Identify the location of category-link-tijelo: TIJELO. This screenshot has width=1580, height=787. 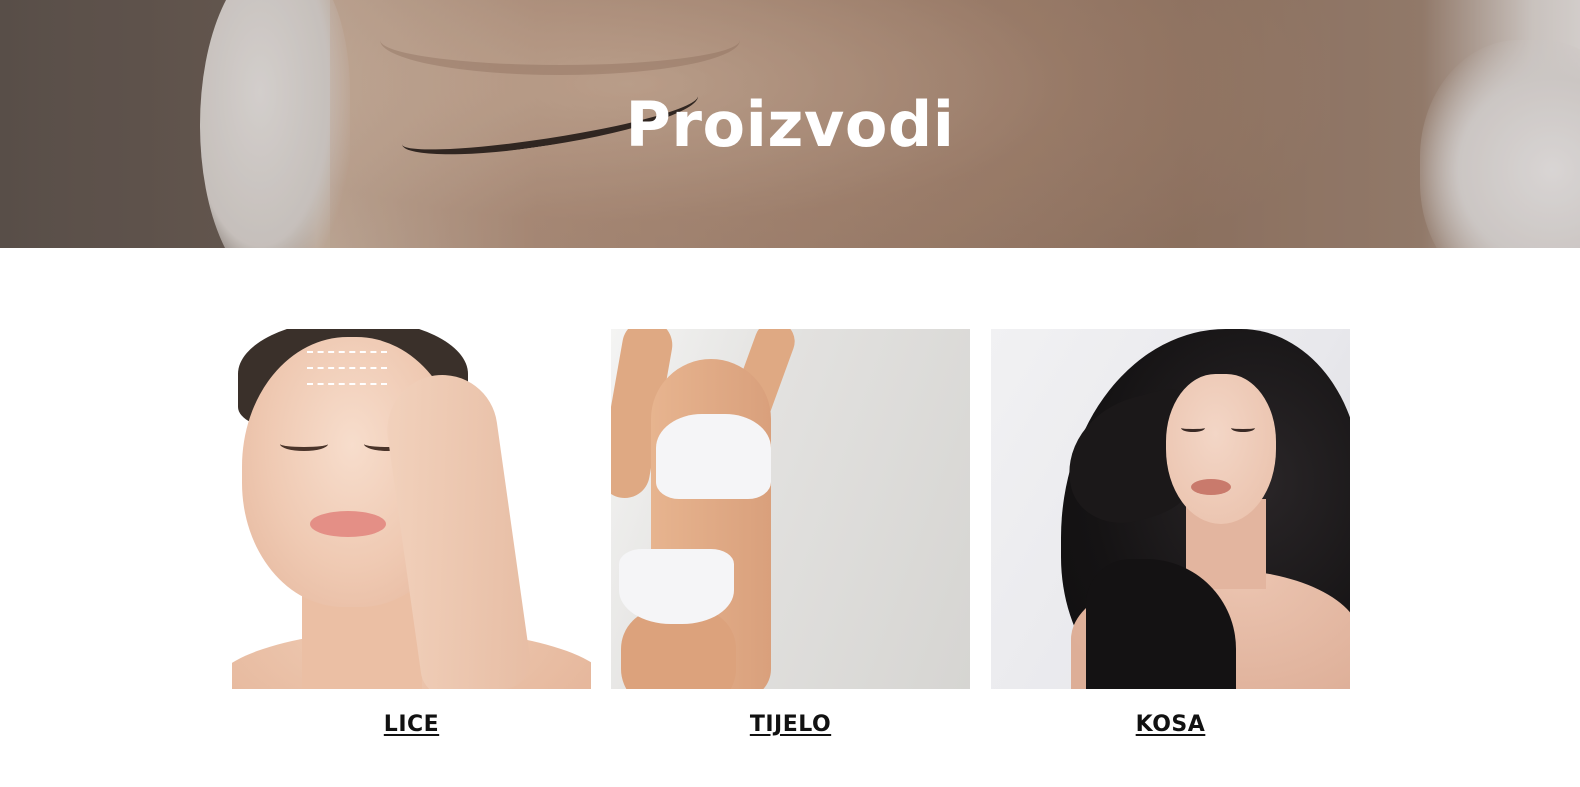
(790, 724).